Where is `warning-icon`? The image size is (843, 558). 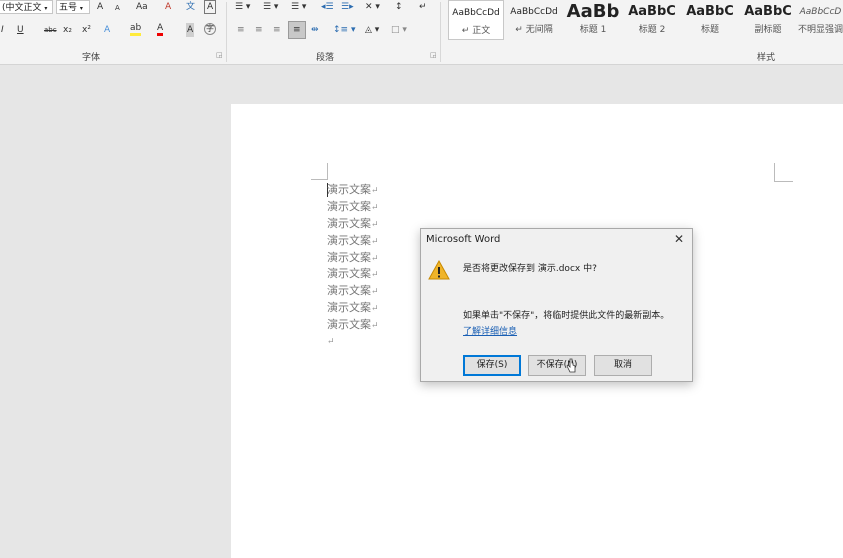
warning-icon is located at coordinates (439, 271).